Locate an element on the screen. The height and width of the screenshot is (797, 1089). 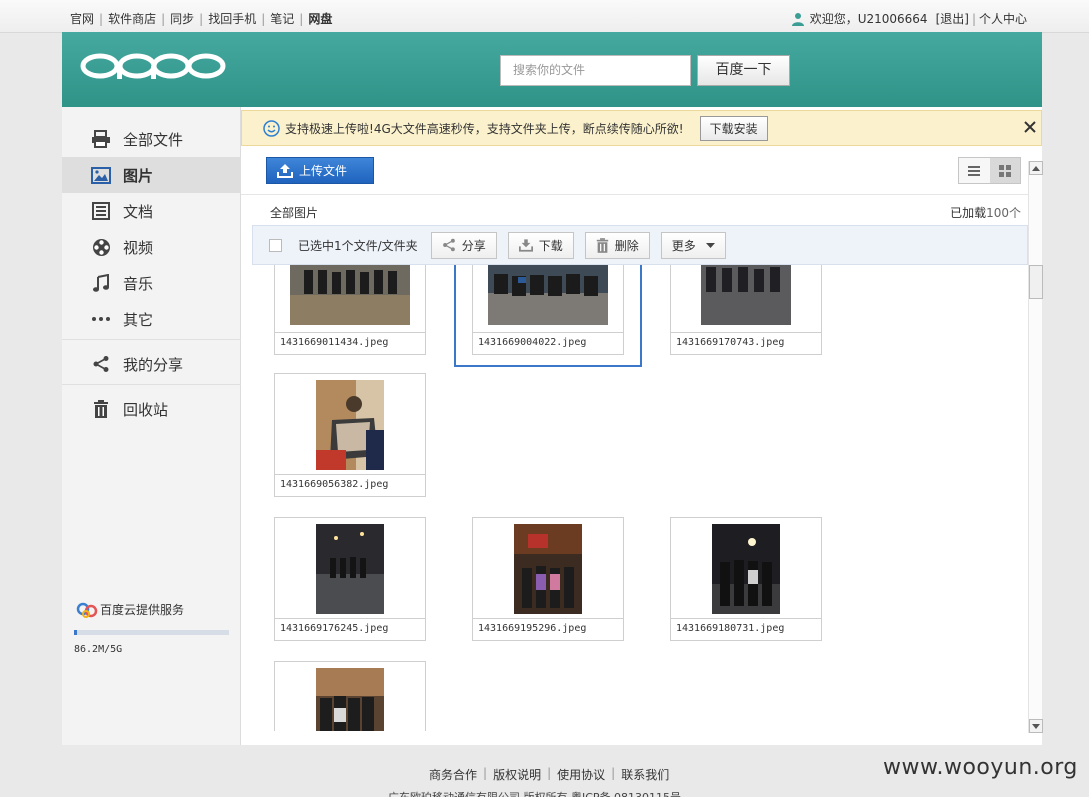
share-button: 分享 is located at coordinates (463, 245).